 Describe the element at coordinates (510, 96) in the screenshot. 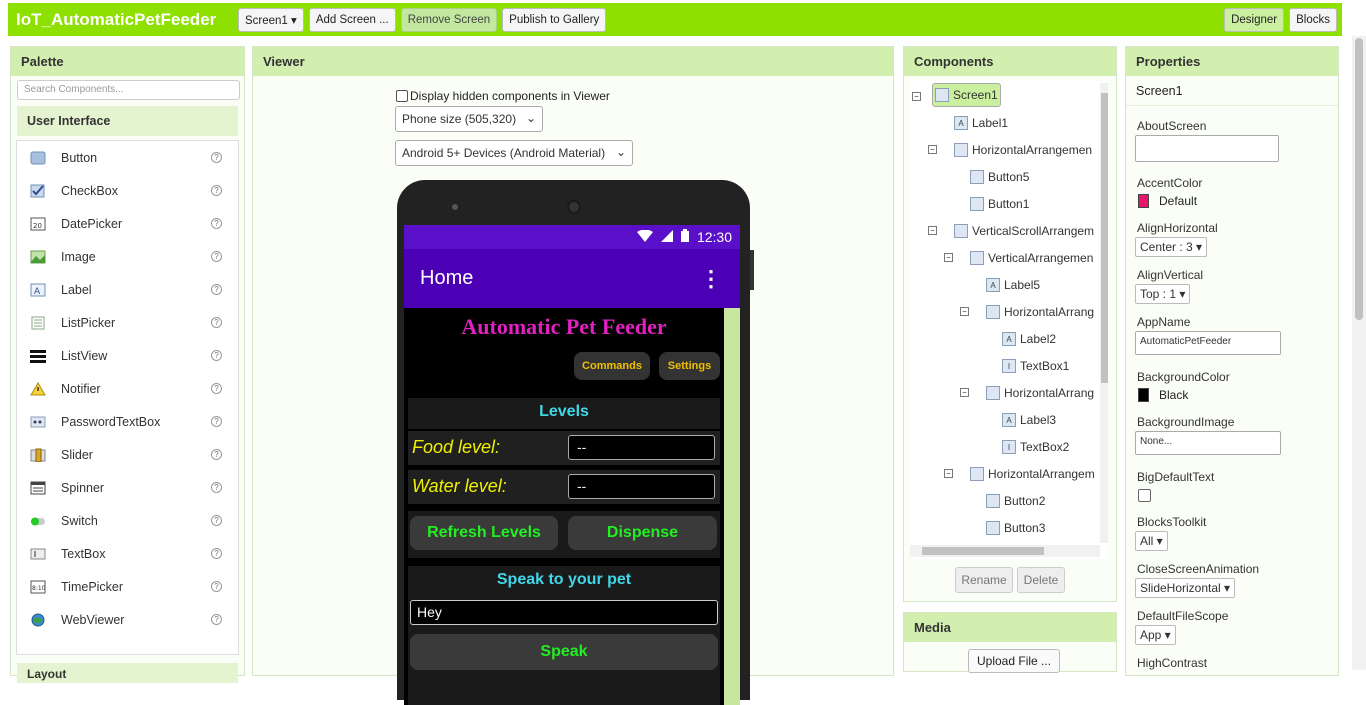

I see `display-hidden-label: Display hidden components in Viewer` at that location.